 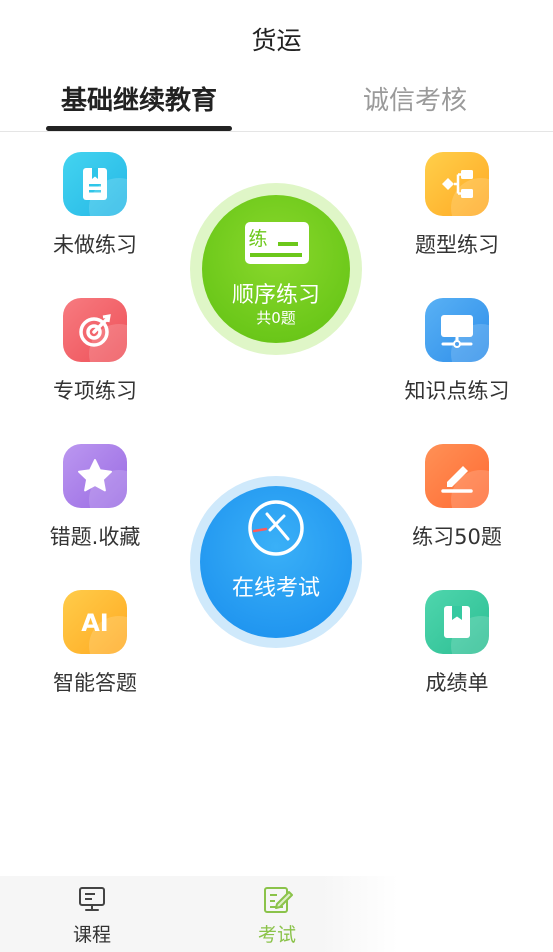 I want to click on sequential-practice-circle: 练 顺序练习 共0题, so click(x=276, y=269).